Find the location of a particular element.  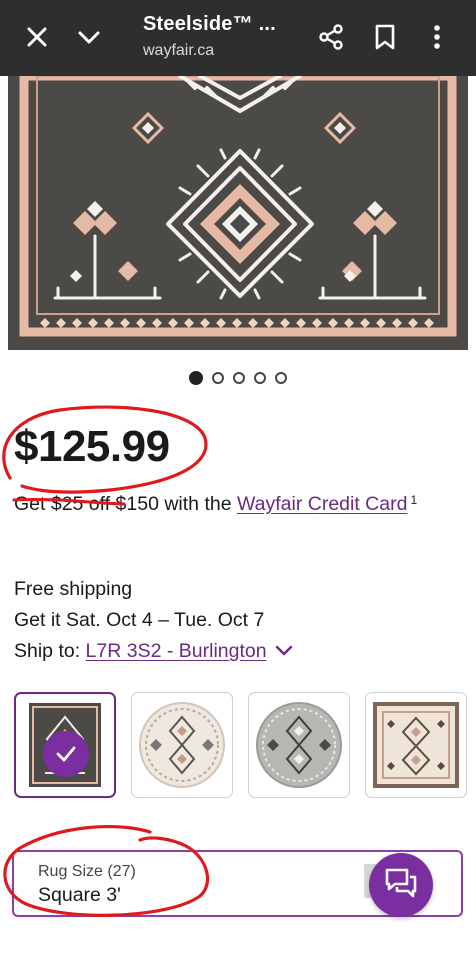

credit-promo-text: Get $25 off $150 with the is located at coordinates (125, 504).